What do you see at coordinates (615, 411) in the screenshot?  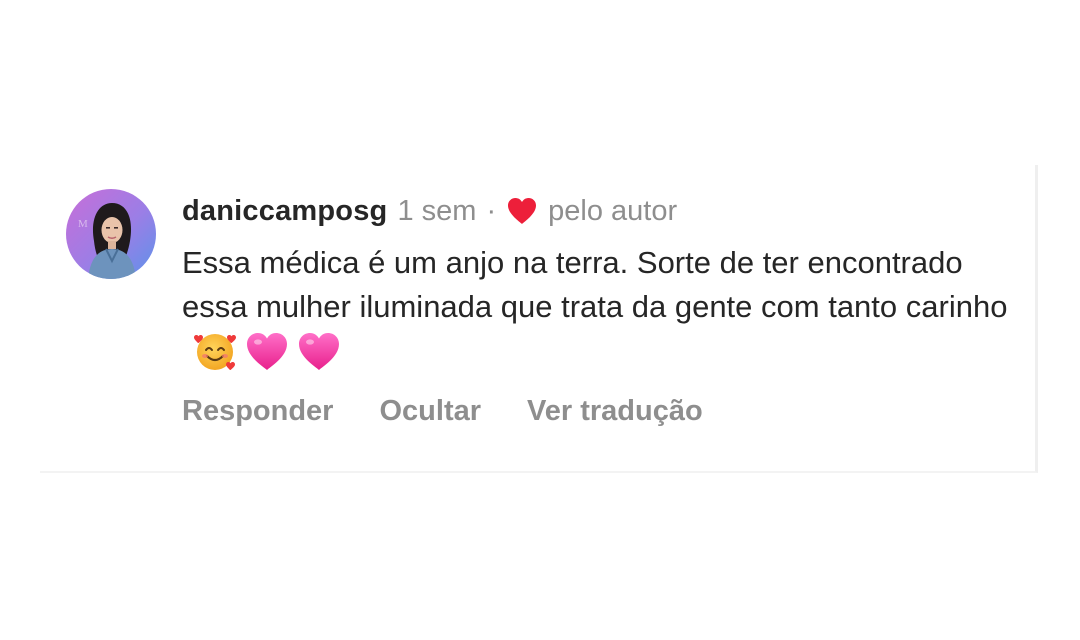 I see `see-translation-button: Ver tradução` at bounding box center [615, 411].